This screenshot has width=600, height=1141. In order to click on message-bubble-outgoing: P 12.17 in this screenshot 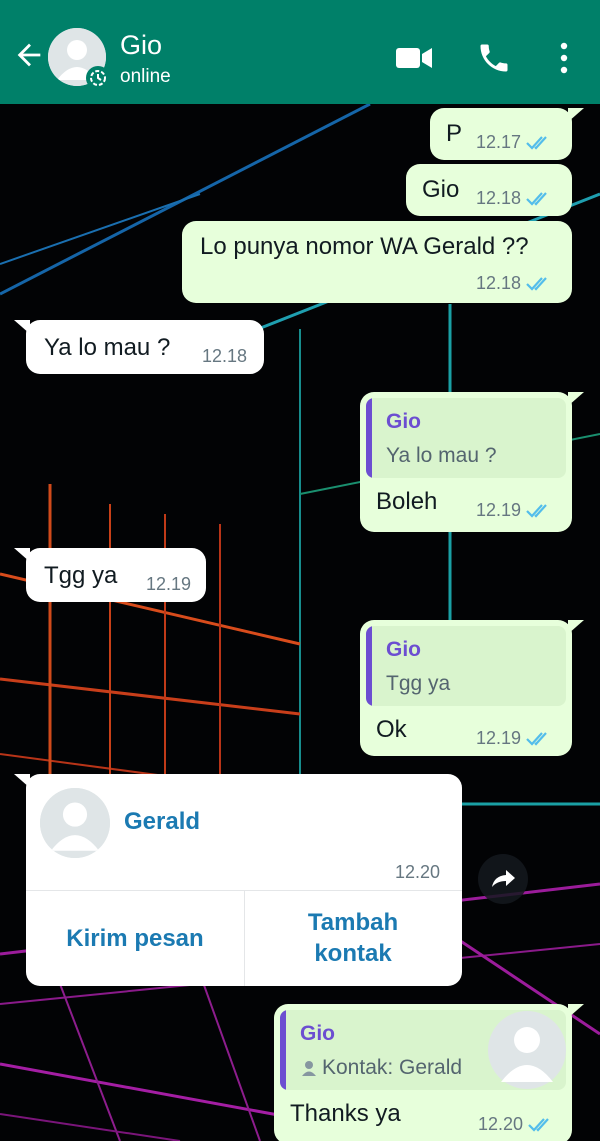, I will do `click(507, 134)`.